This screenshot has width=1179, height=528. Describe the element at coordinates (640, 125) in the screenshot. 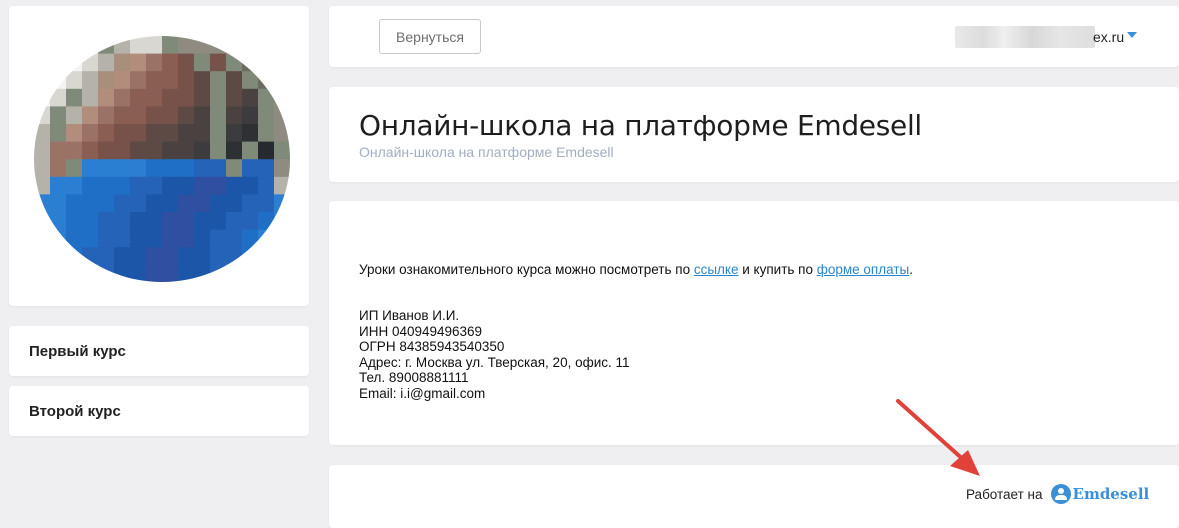

I see `page-title: Онлайн-школа на платформе Emdesell` at that location.